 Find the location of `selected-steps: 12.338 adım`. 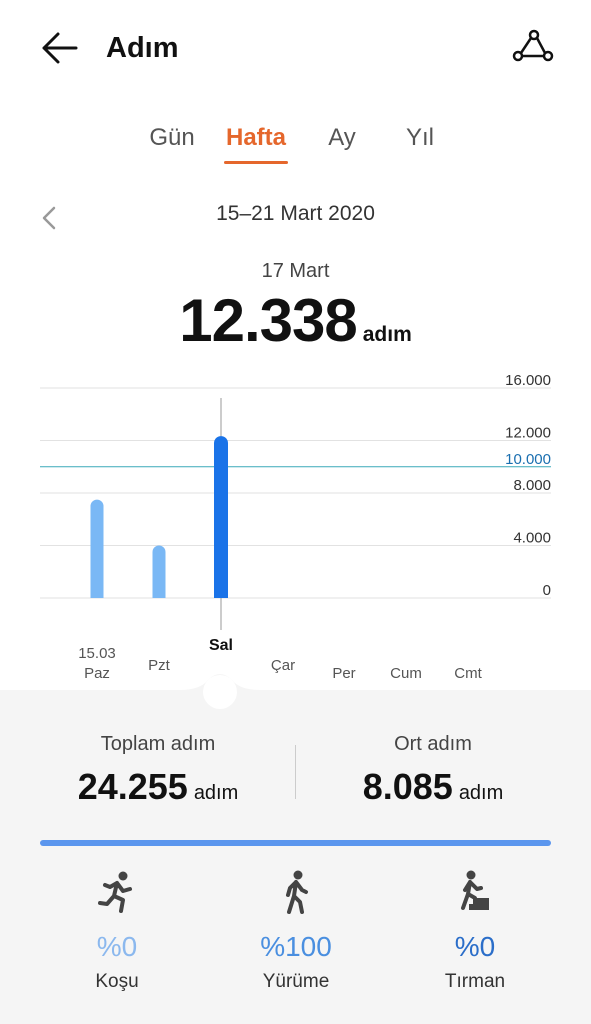

selected-steps: 12.338 adım is located at coordinates (295, 320).